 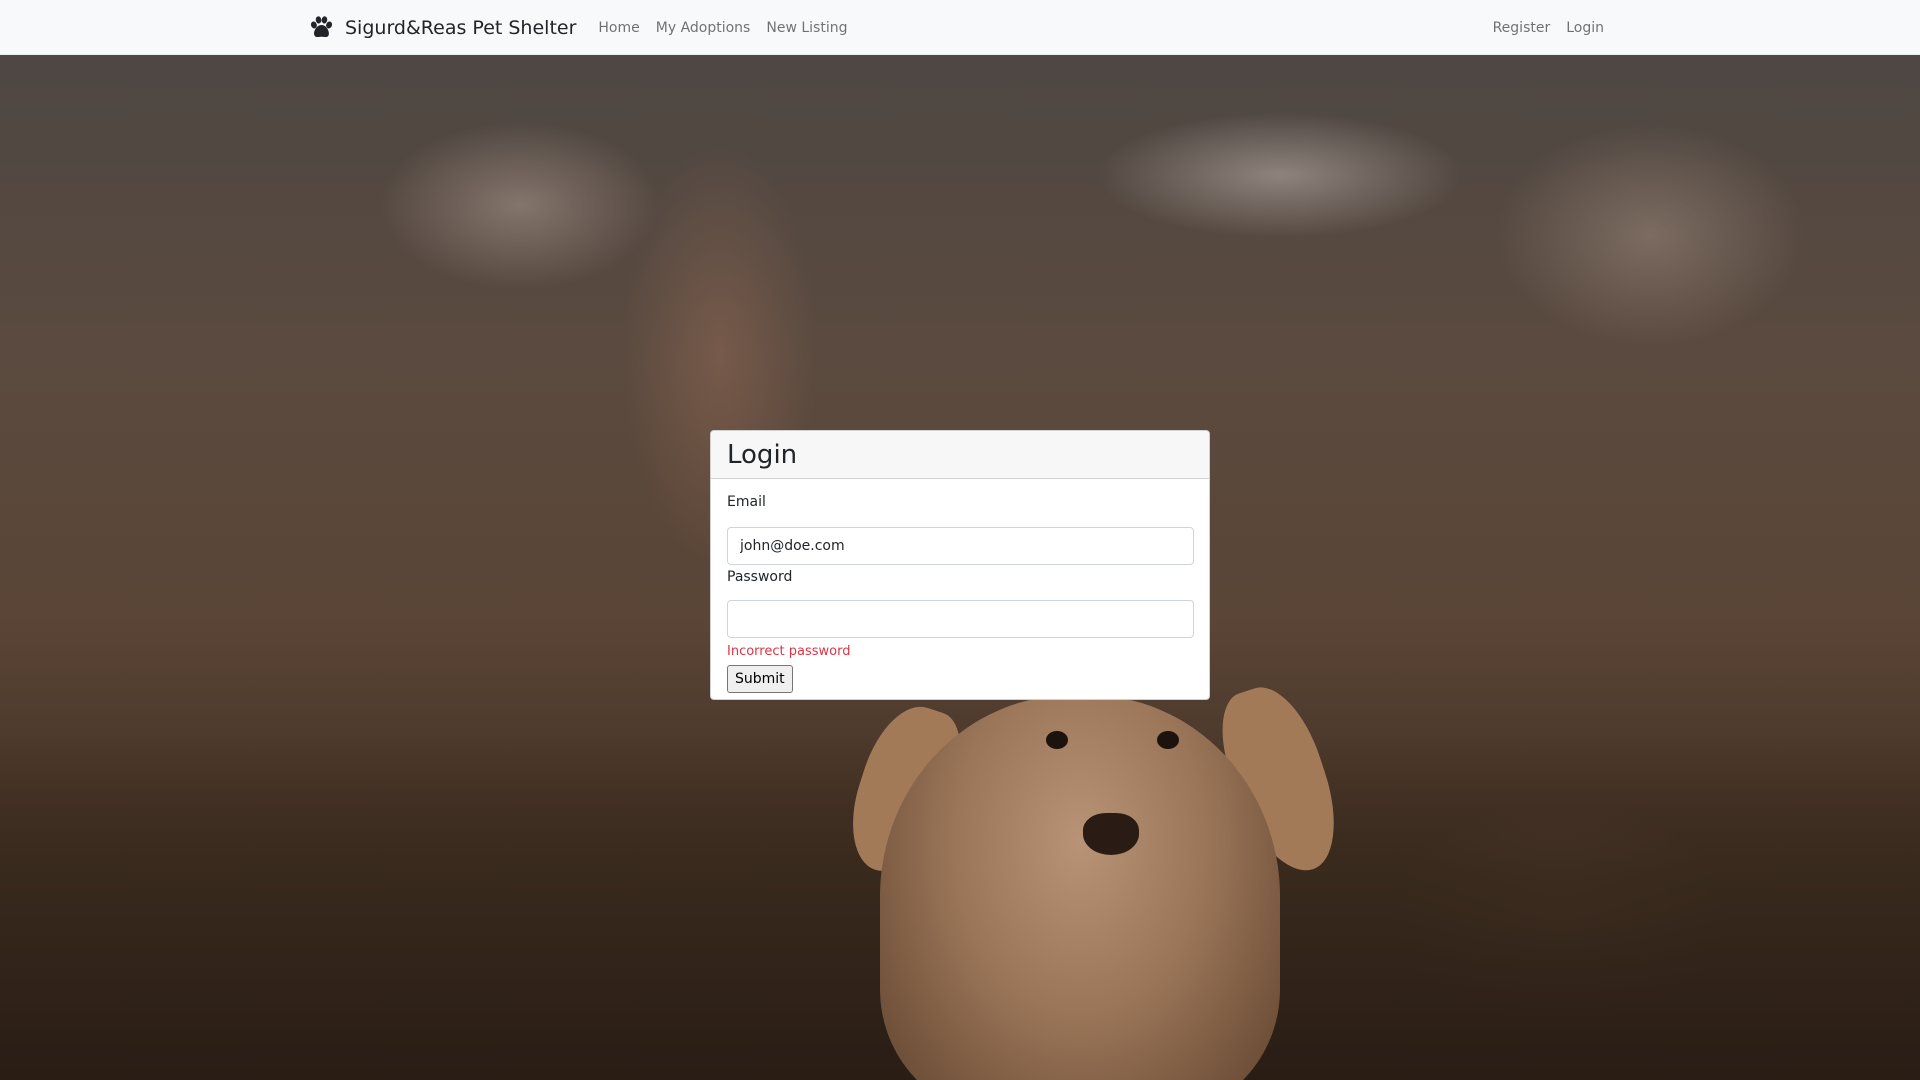 I want to click on nav-my-adoptions-link: My Adoptions, so click(x=703, y=28).